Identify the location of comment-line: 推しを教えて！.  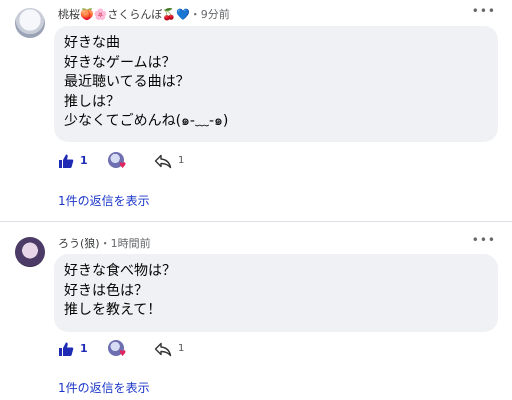
(113, 310).